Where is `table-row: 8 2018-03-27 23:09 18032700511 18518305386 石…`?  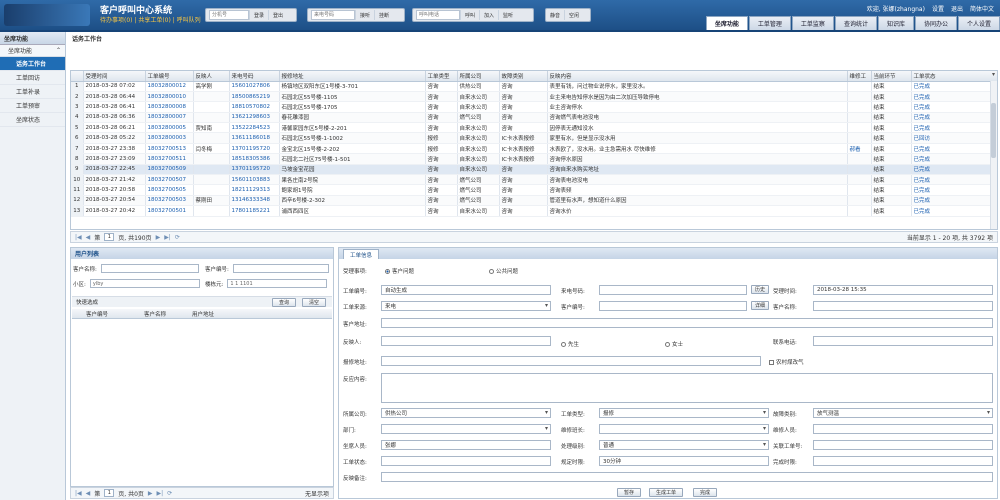 table-row: 8 2018-03-27 23:09 18032700511 18518305386 石… is located at coordinates (534, 159).